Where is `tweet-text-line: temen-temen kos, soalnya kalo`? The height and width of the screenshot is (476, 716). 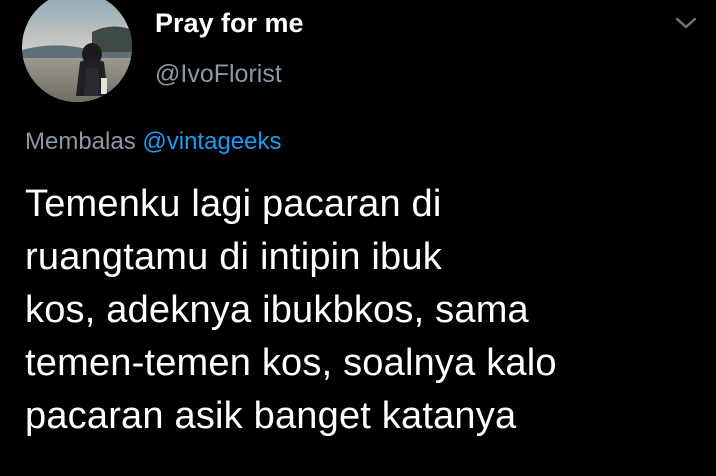
tweet-text-line: temen-temen kos, soalnya kalo is located at coordinates (291, 363).